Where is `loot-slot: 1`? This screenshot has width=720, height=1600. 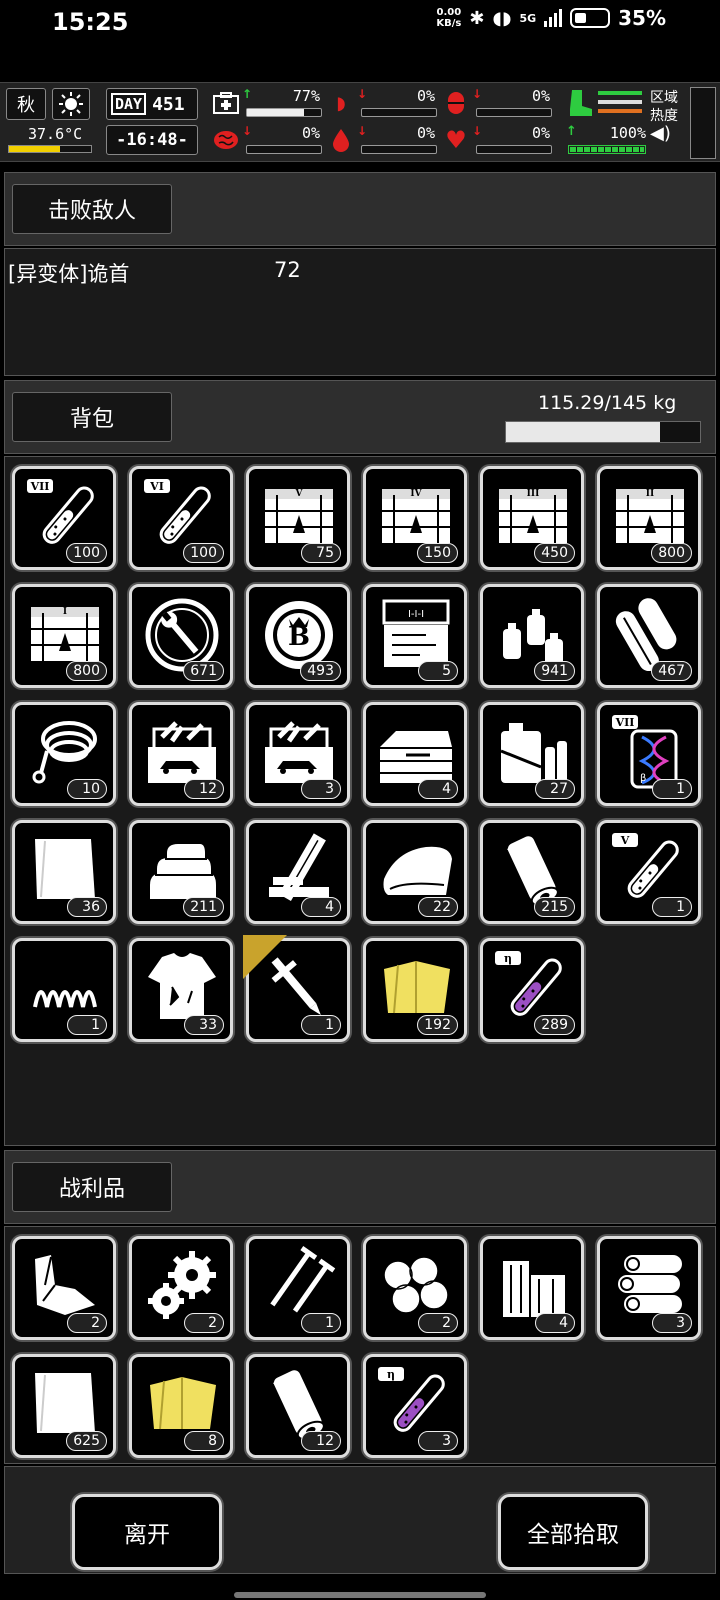 loot-slot: 1 is located at coordinates (298, 1288).